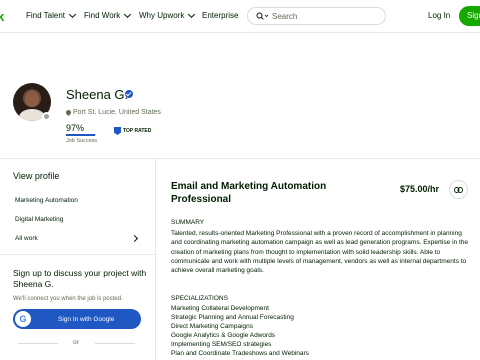  Describe the element at coordinates (137, 131) in the screenshot. I see `top-rated-label: TOP RATED` at that location.